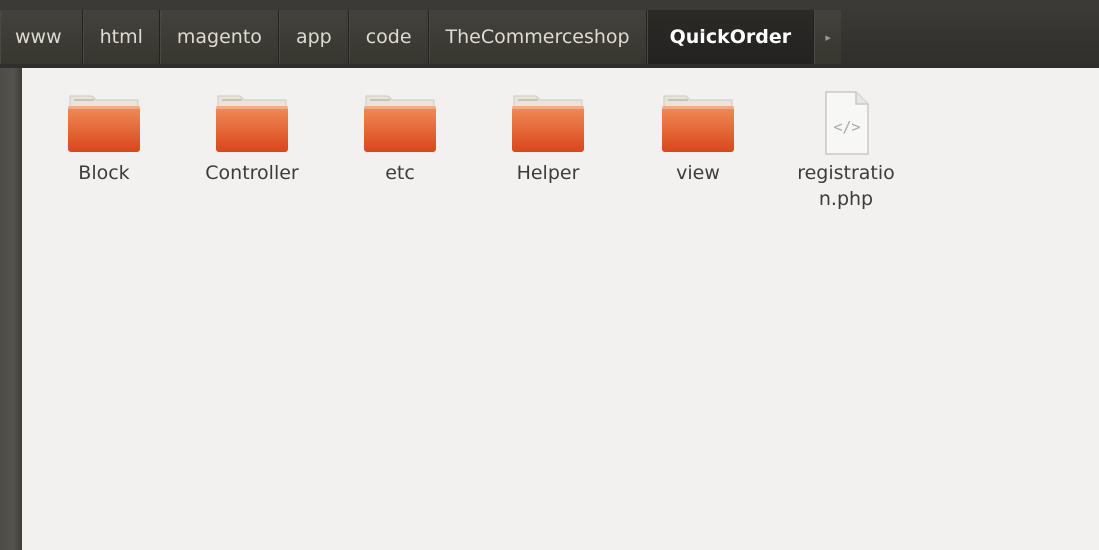  I want to click on file-label: registratio n.php, so click(846, 186).